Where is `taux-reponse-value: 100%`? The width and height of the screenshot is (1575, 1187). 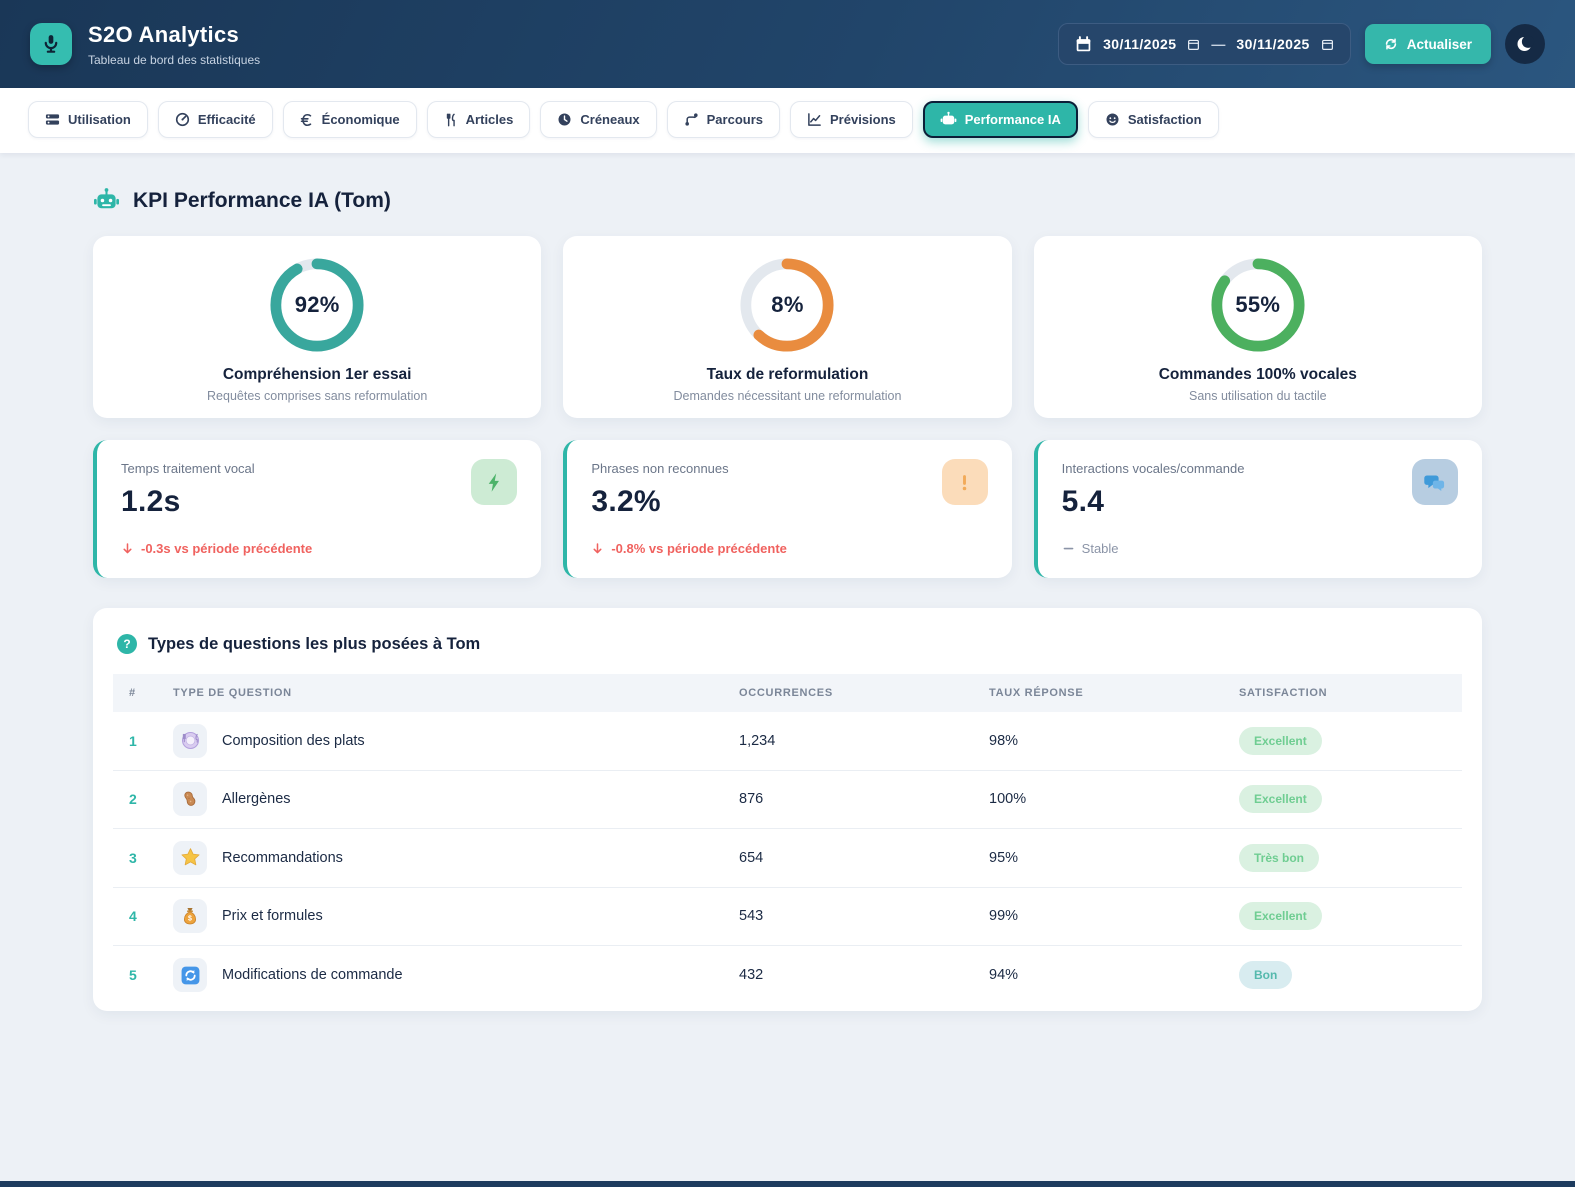
taux-reponse-value: 100% is located at coordinates (1008, 799).